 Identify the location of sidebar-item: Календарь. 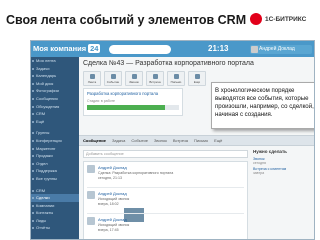
(55, 76).